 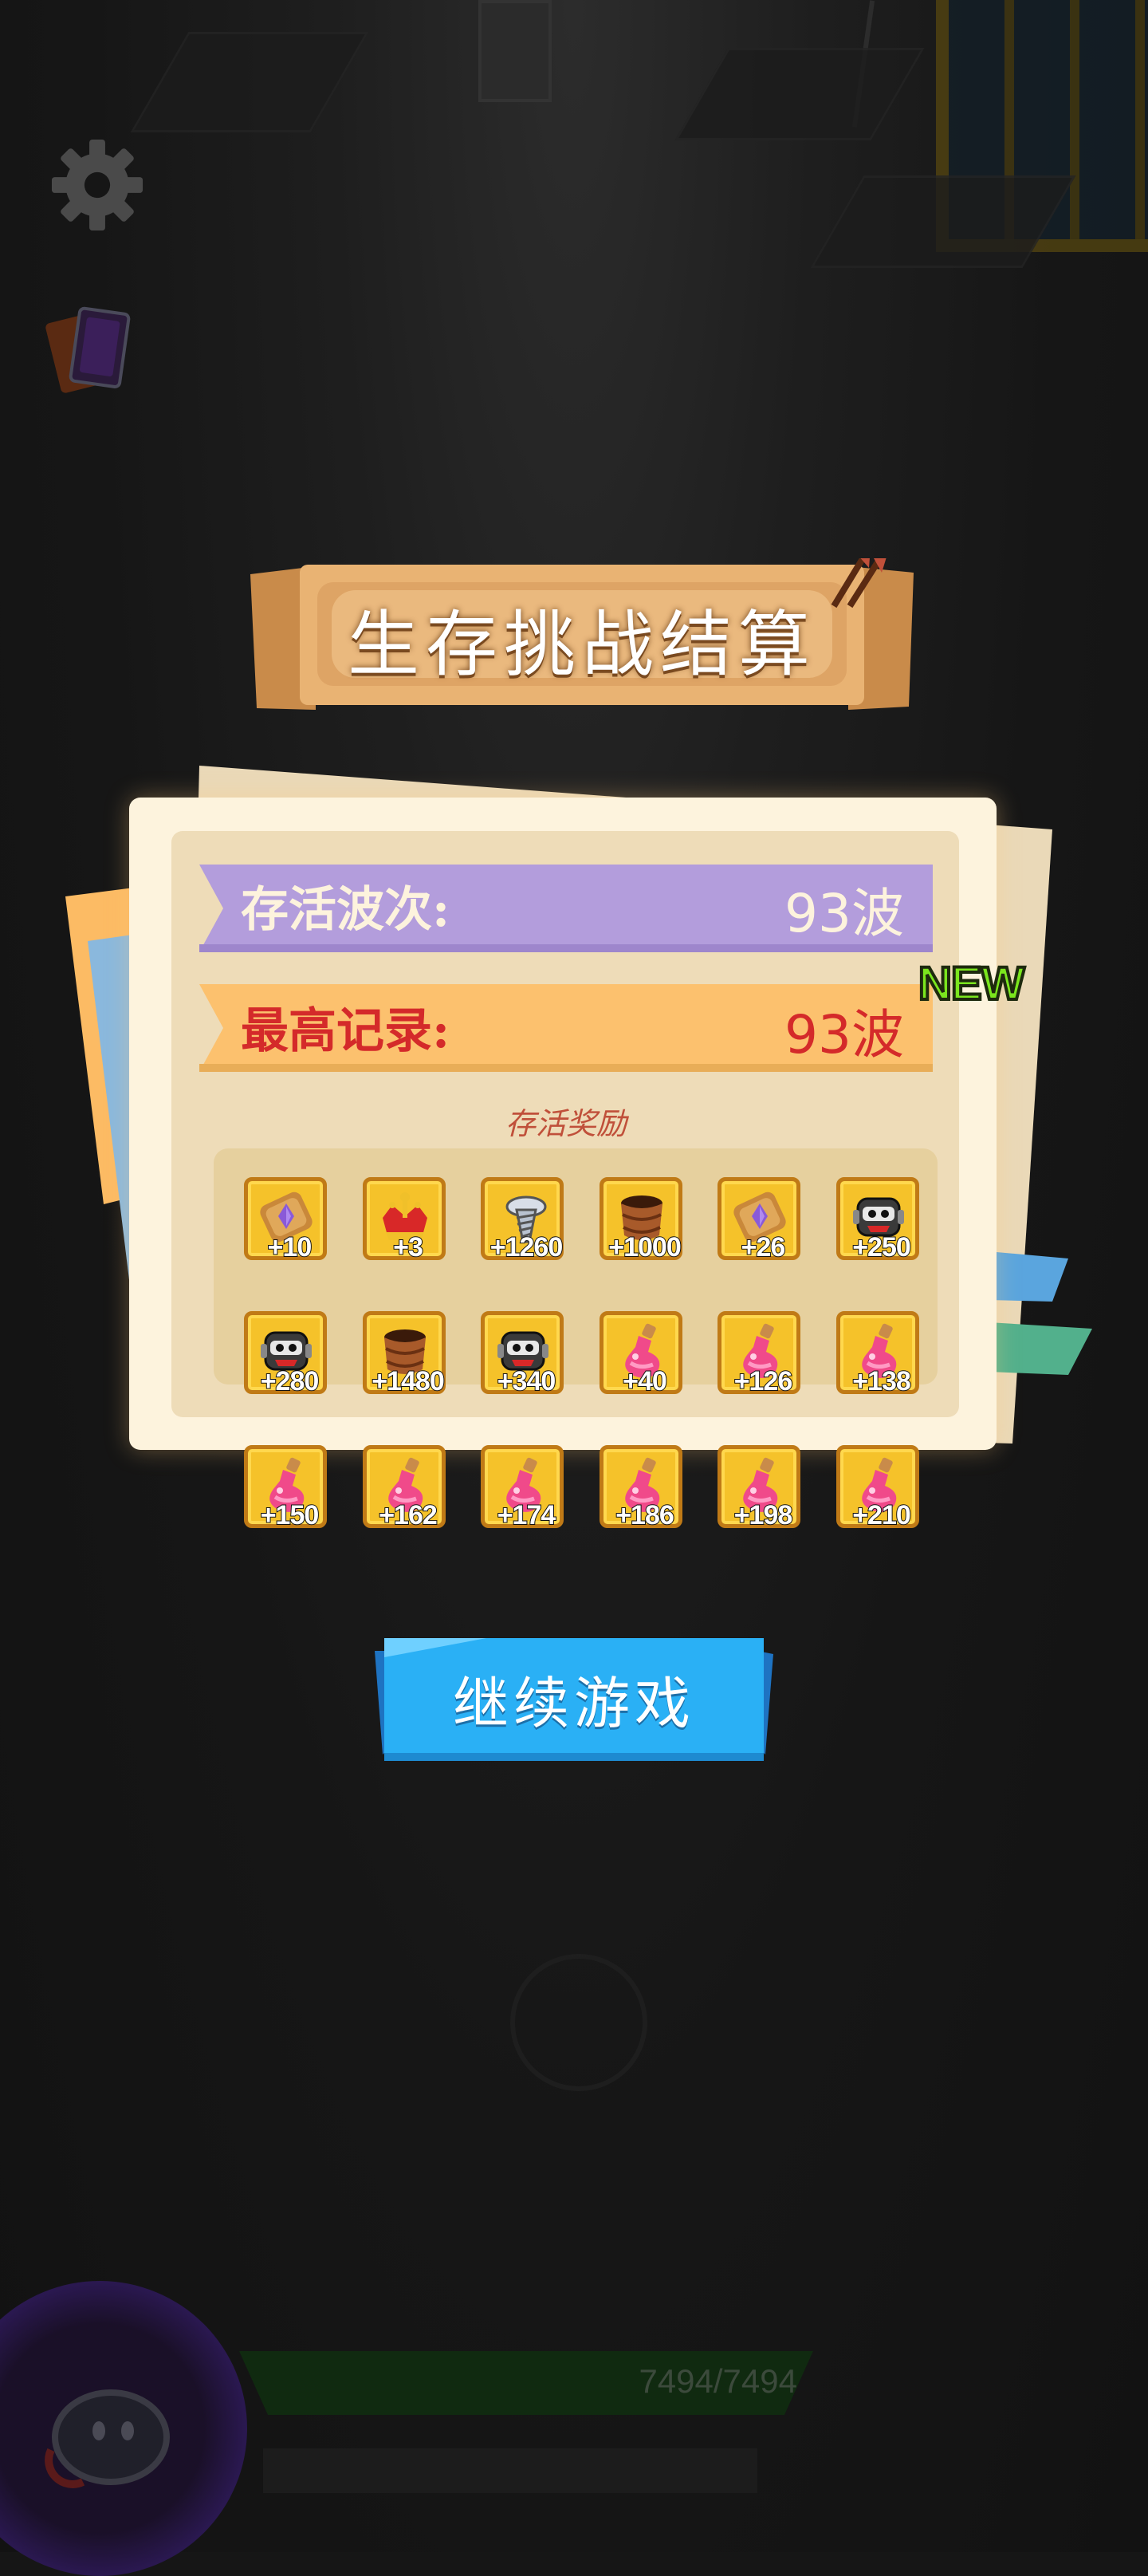 What do you see at coordinates (881, 1247) in the screenshot?
I see `reward-count: +250` at bounding box center [881, 1247].